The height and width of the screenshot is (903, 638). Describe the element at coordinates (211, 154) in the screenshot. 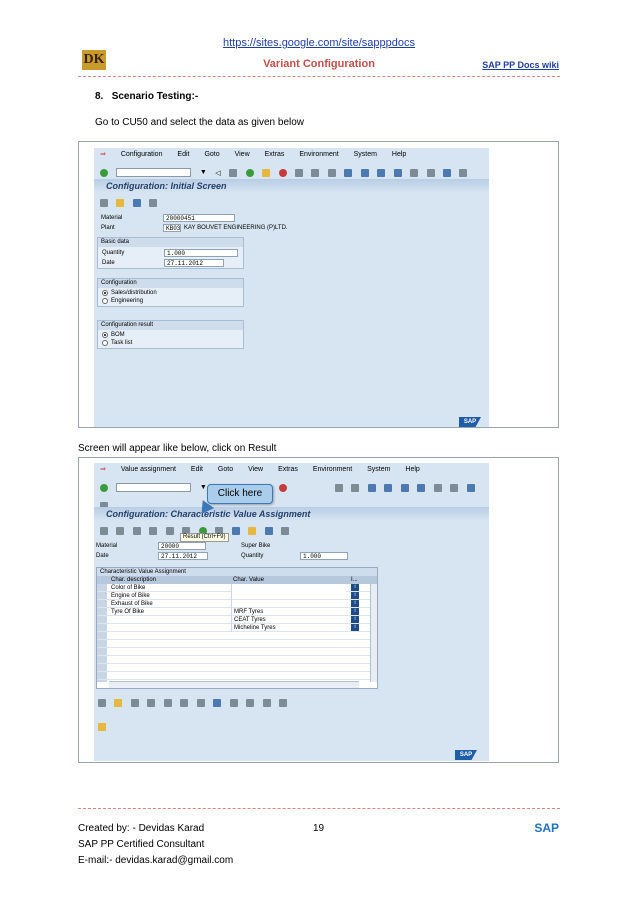

I see `menu-goto: Goto` at that location.